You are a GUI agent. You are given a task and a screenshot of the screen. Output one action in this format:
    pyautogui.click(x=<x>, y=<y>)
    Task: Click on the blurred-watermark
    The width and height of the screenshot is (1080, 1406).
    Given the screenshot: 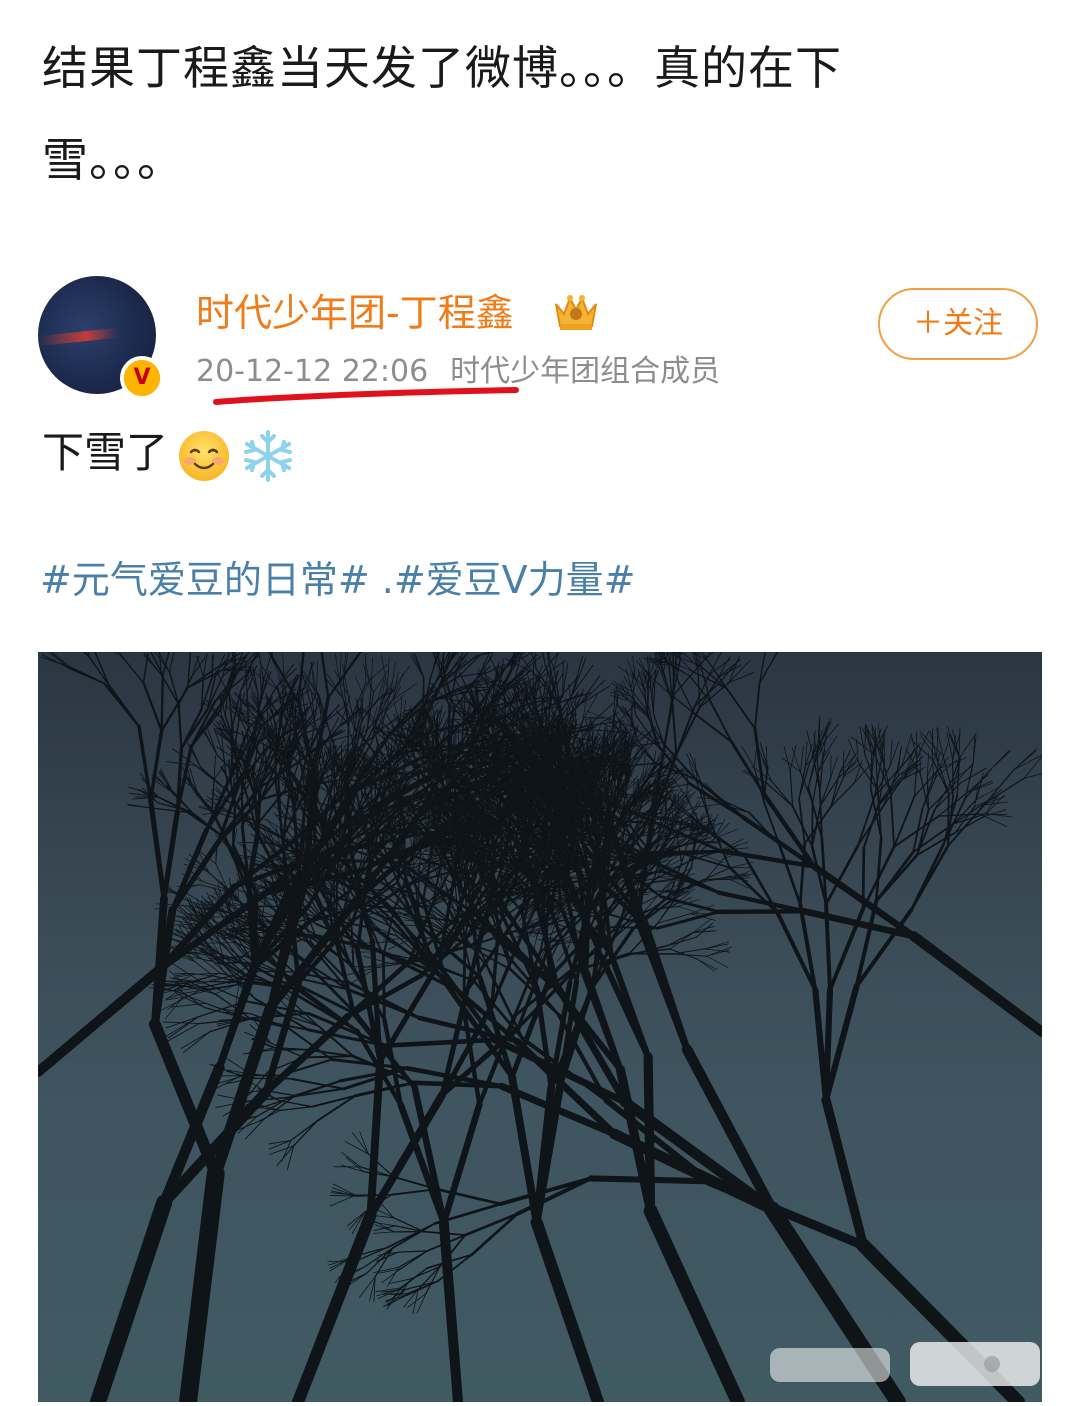 What is the action you would take?
    pyautogui.click(x=905, y=1364)
    